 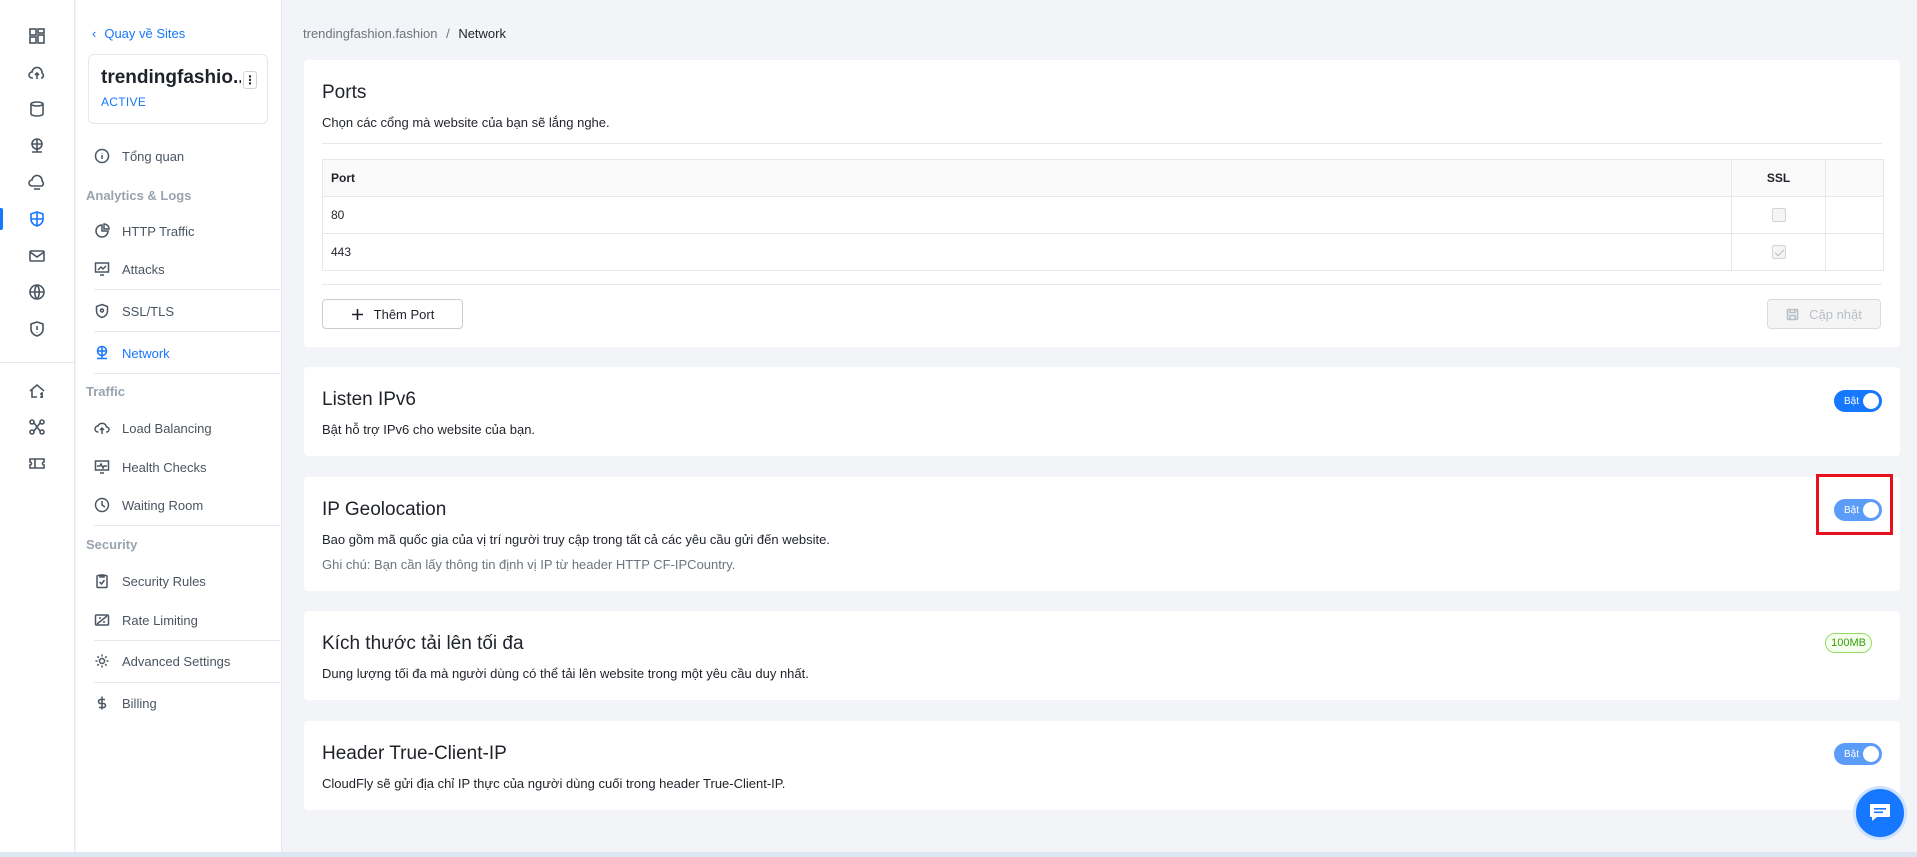 I want to click on chat-icon, so click(x=1880, y=812).